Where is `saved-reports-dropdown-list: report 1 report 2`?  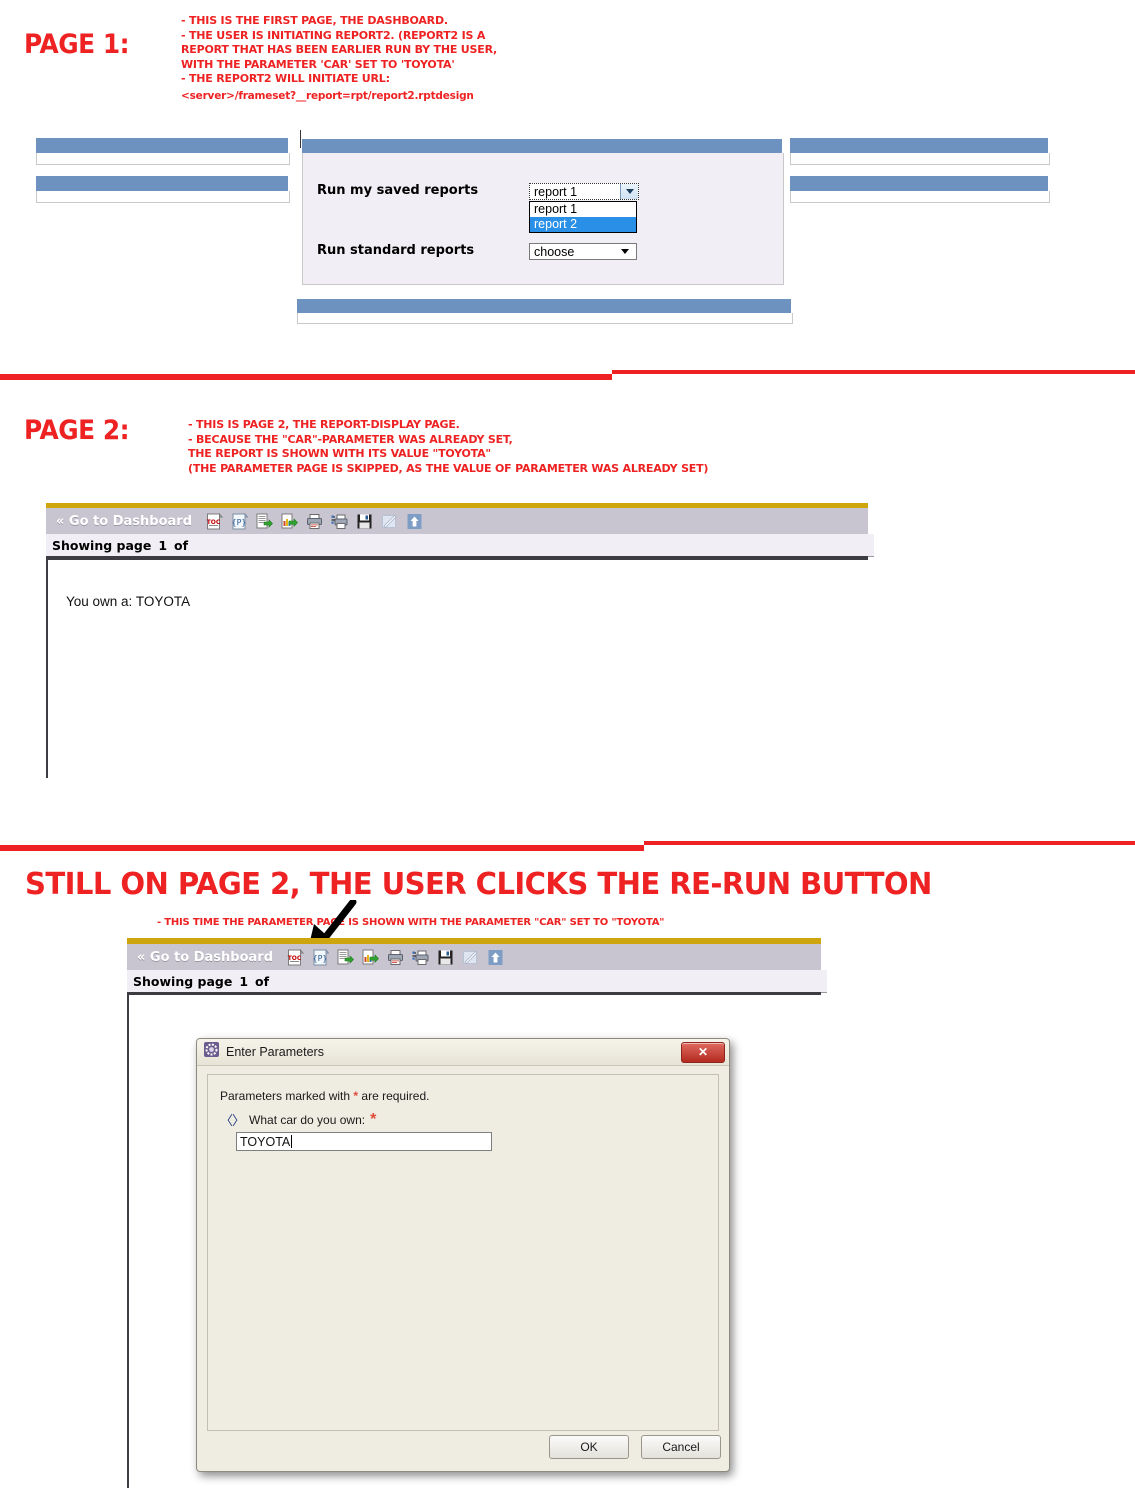 saved-reports-dropdown-list: report 1 report 2 is located at coordinates (583, 217).